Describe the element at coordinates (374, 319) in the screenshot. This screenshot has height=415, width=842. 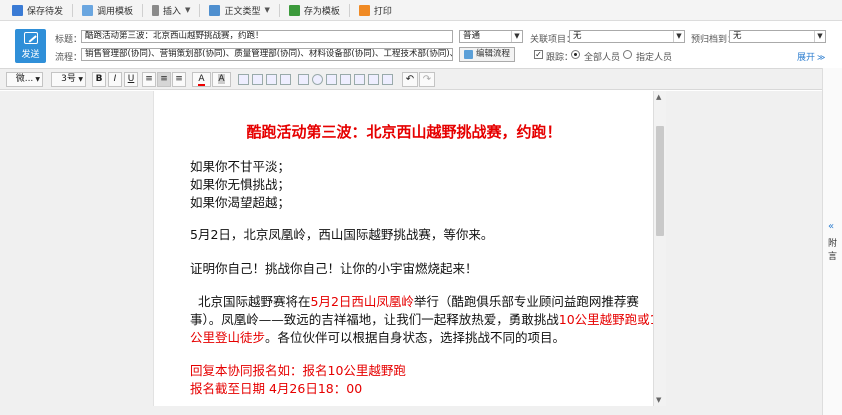
I see `paragraph-text: 事）。凤凰岭——致远的吉祥福地，让我们一起释放热爱，勇敢挑战` at that location.